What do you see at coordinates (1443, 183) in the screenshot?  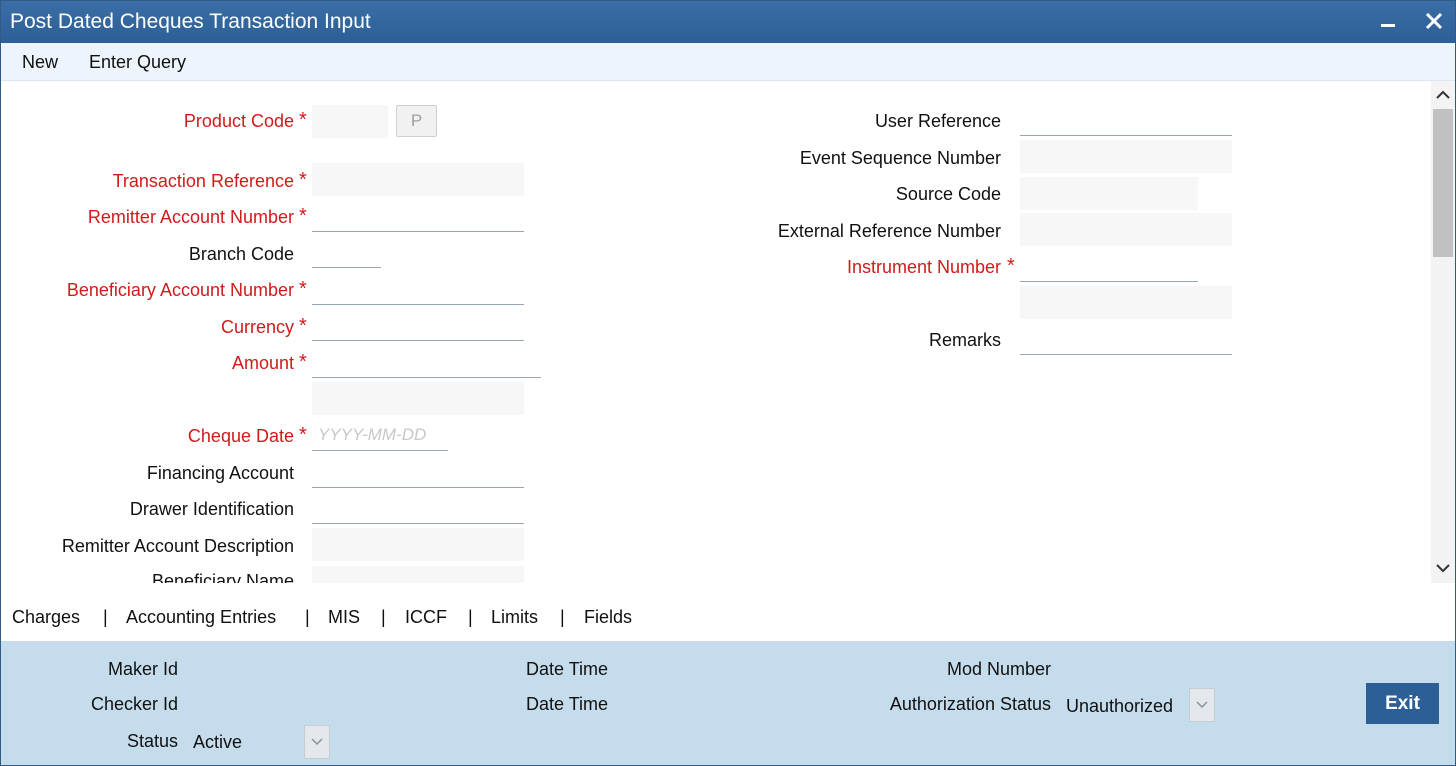 I see `scroll-thumb` at bounding box center [1443, 183].